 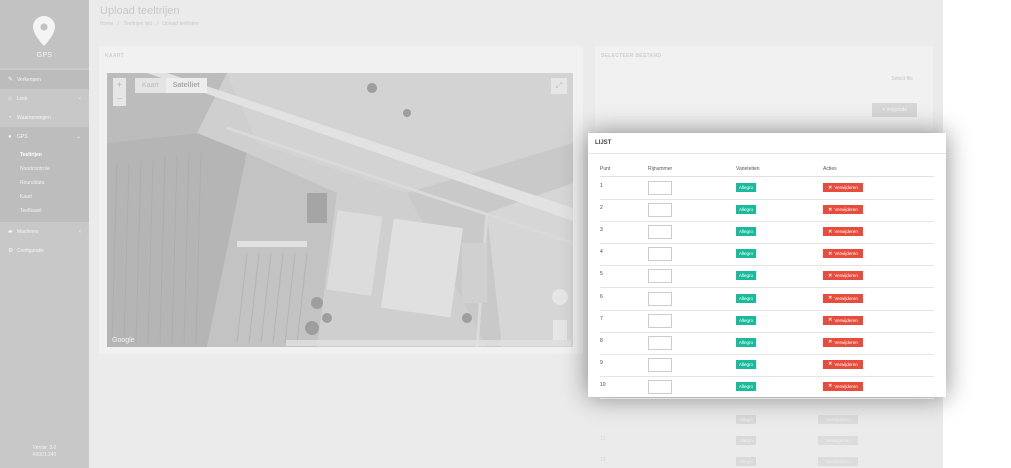 What do you see at coordinates (767, 255) in the screenshot?
I see `table-row: 4 Allegro ✕ Verwijderen` at bounding box center [767, 255].